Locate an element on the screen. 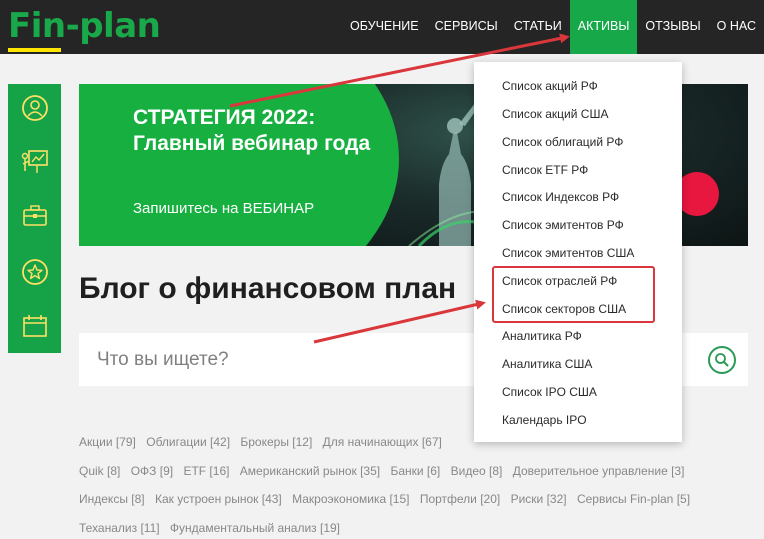 Image resolution: width=764 pixels, height=539 pixels. left-sidebar is located at coordinates (34, 218).